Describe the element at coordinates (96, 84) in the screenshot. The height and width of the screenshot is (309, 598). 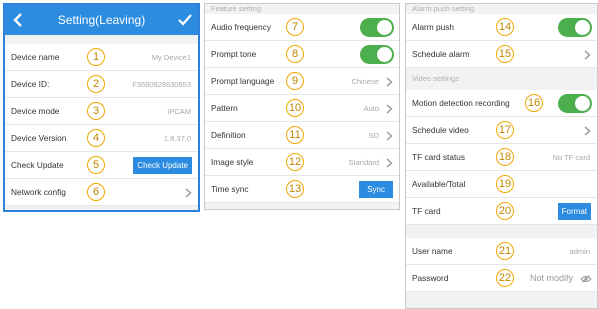
I see `callout-marker: 2` at that location.